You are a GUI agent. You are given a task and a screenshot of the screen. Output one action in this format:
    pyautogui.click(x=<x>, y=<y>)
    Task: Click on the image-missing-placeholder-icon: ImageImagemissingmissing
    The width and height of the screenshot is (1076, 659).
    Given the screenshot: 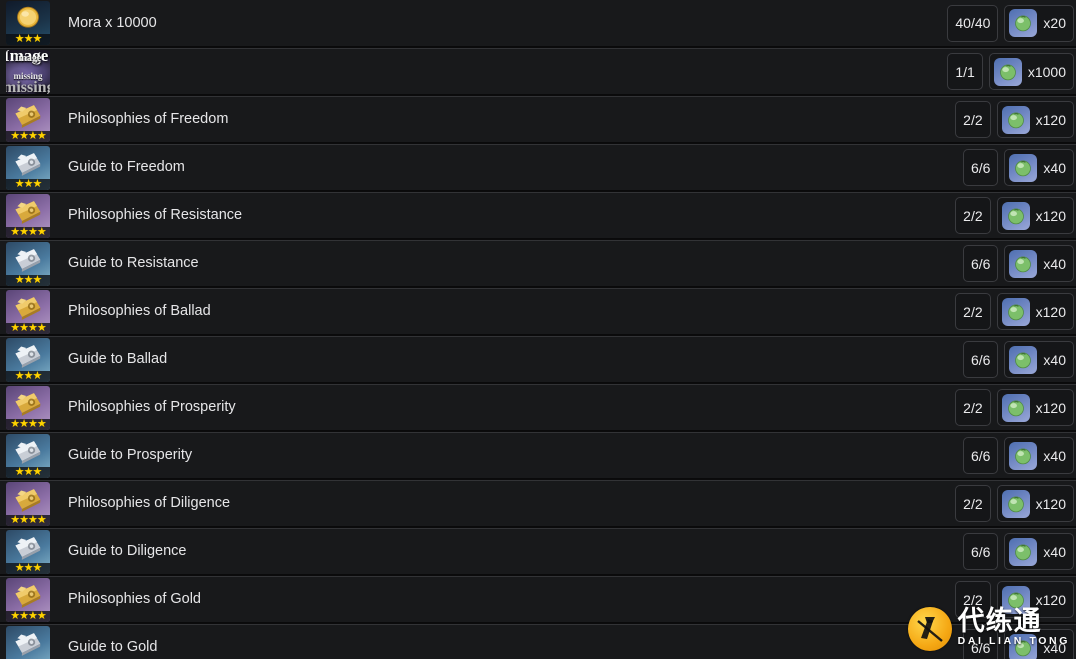 What is the action you would take?
    pyautogui.click(x=28, y=71)
    